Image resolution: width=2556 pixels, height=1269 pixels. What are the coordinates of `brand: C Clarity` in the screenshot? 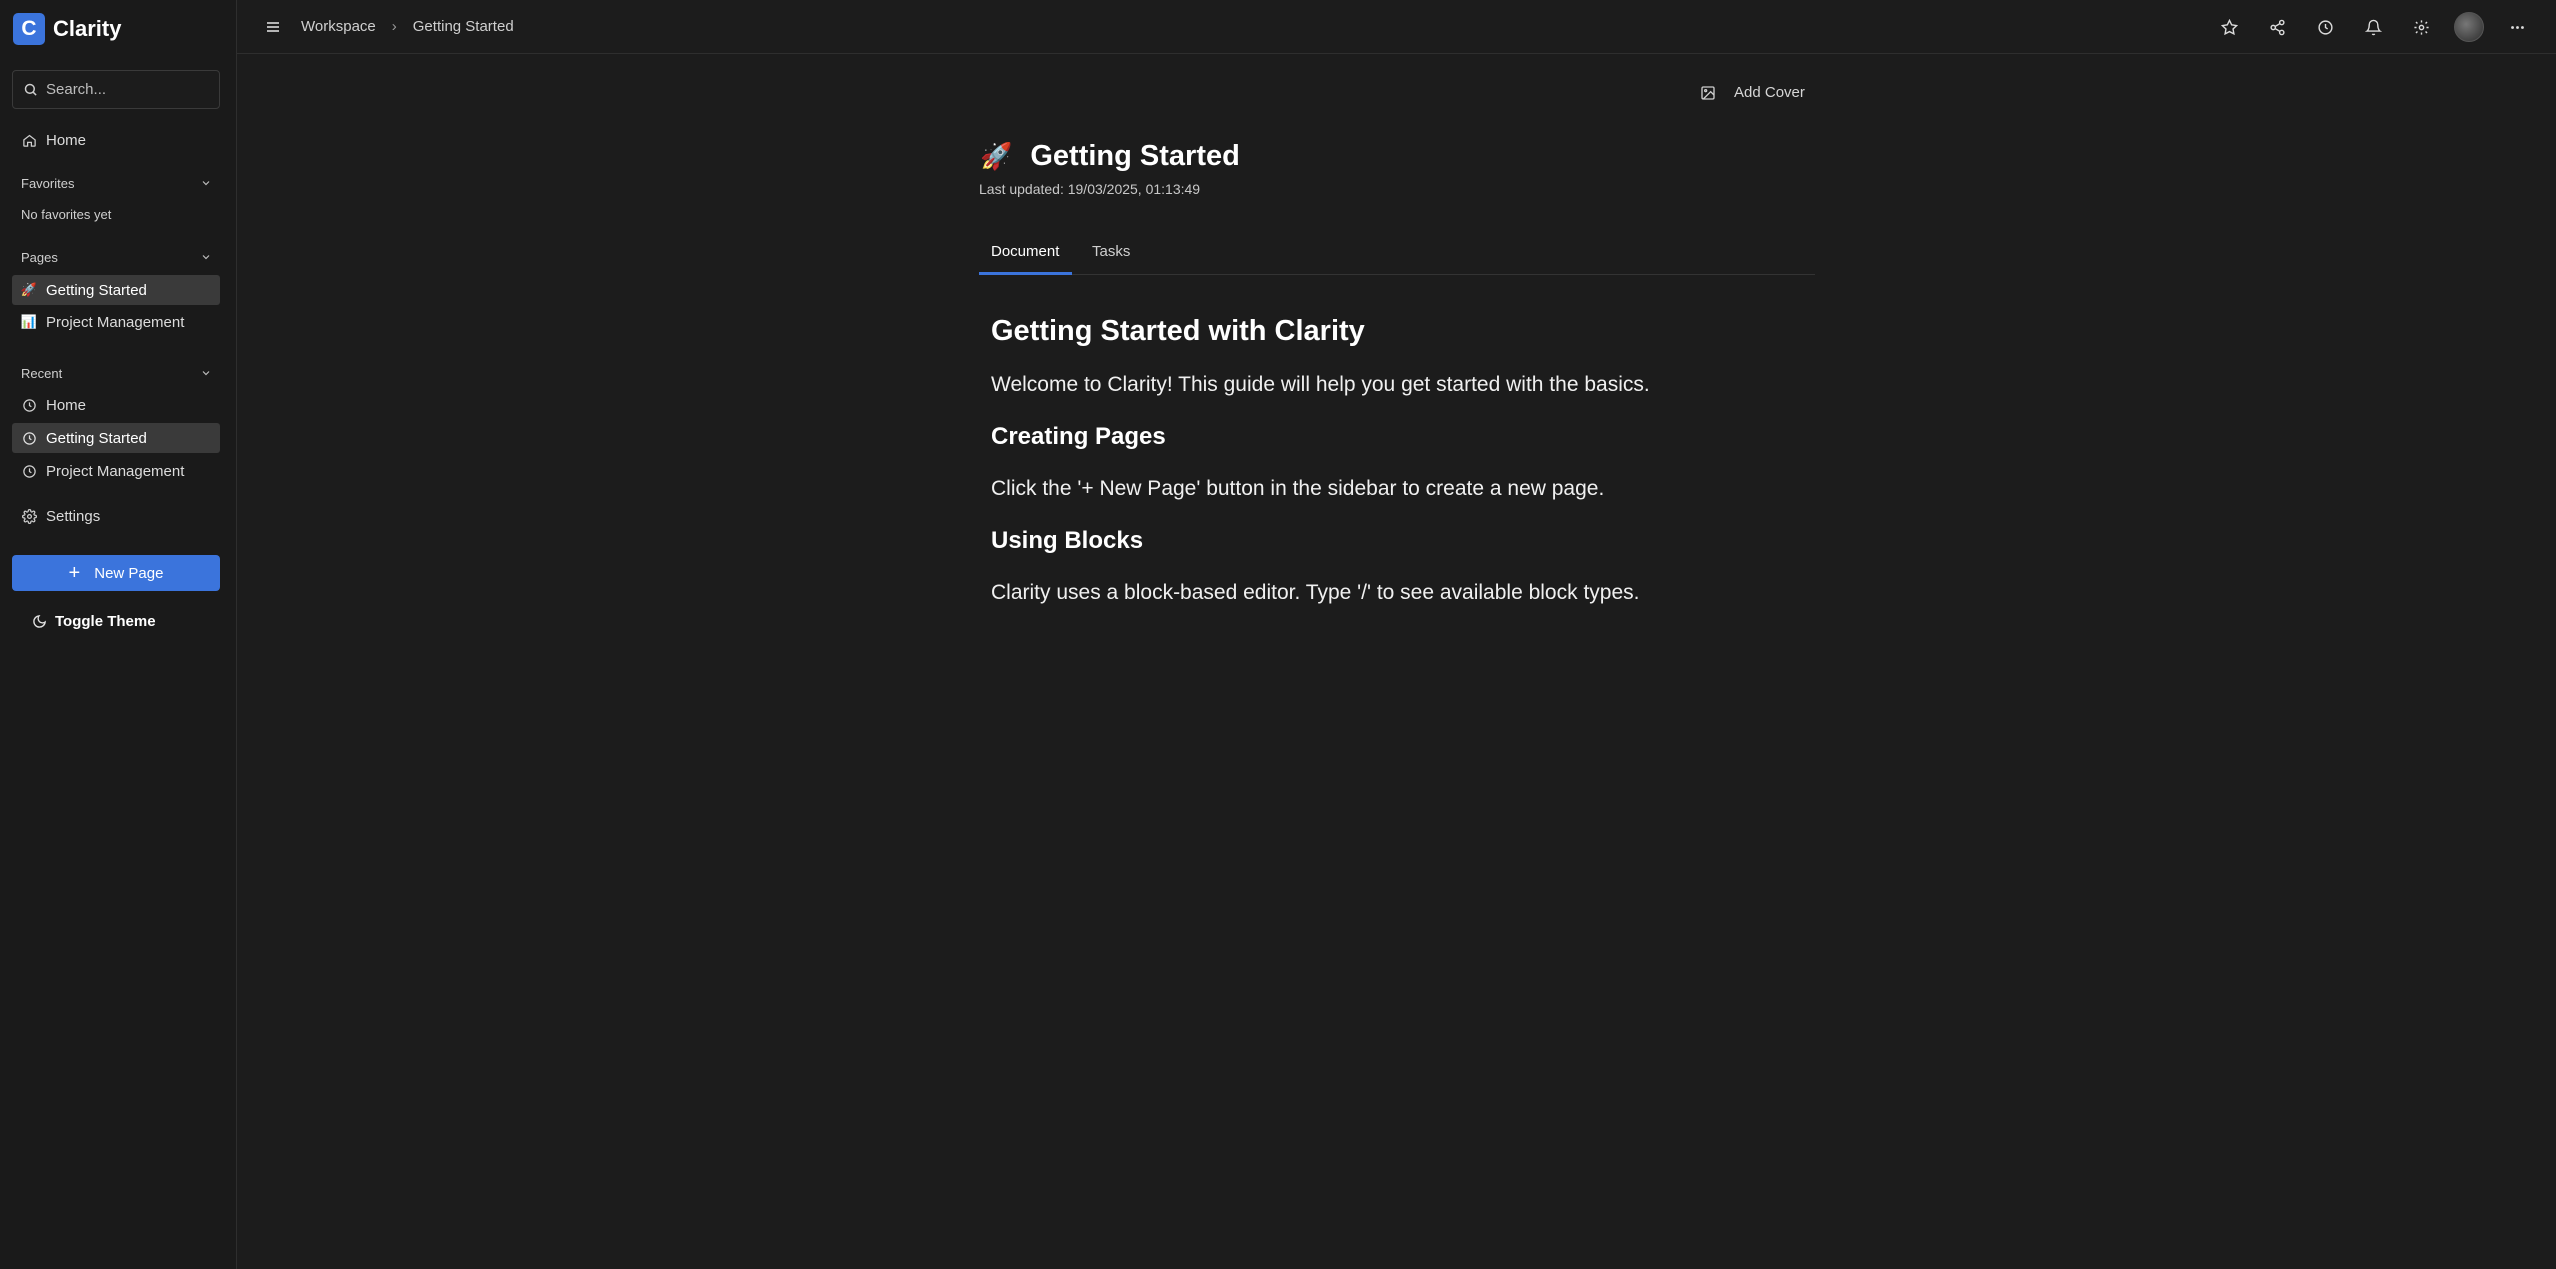 It's located at (124, 29).